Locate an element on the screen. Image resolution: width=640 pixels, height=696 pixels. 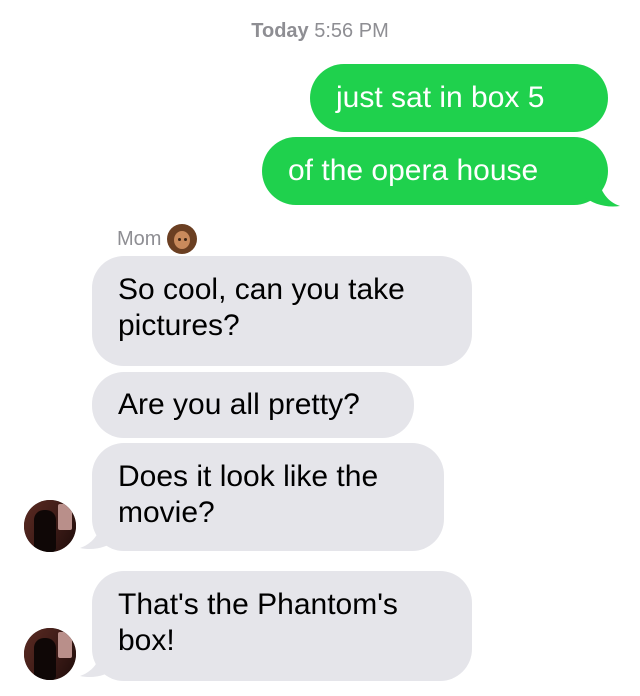
message-text: just sat in box 5 is located at coordinates (440, 97).